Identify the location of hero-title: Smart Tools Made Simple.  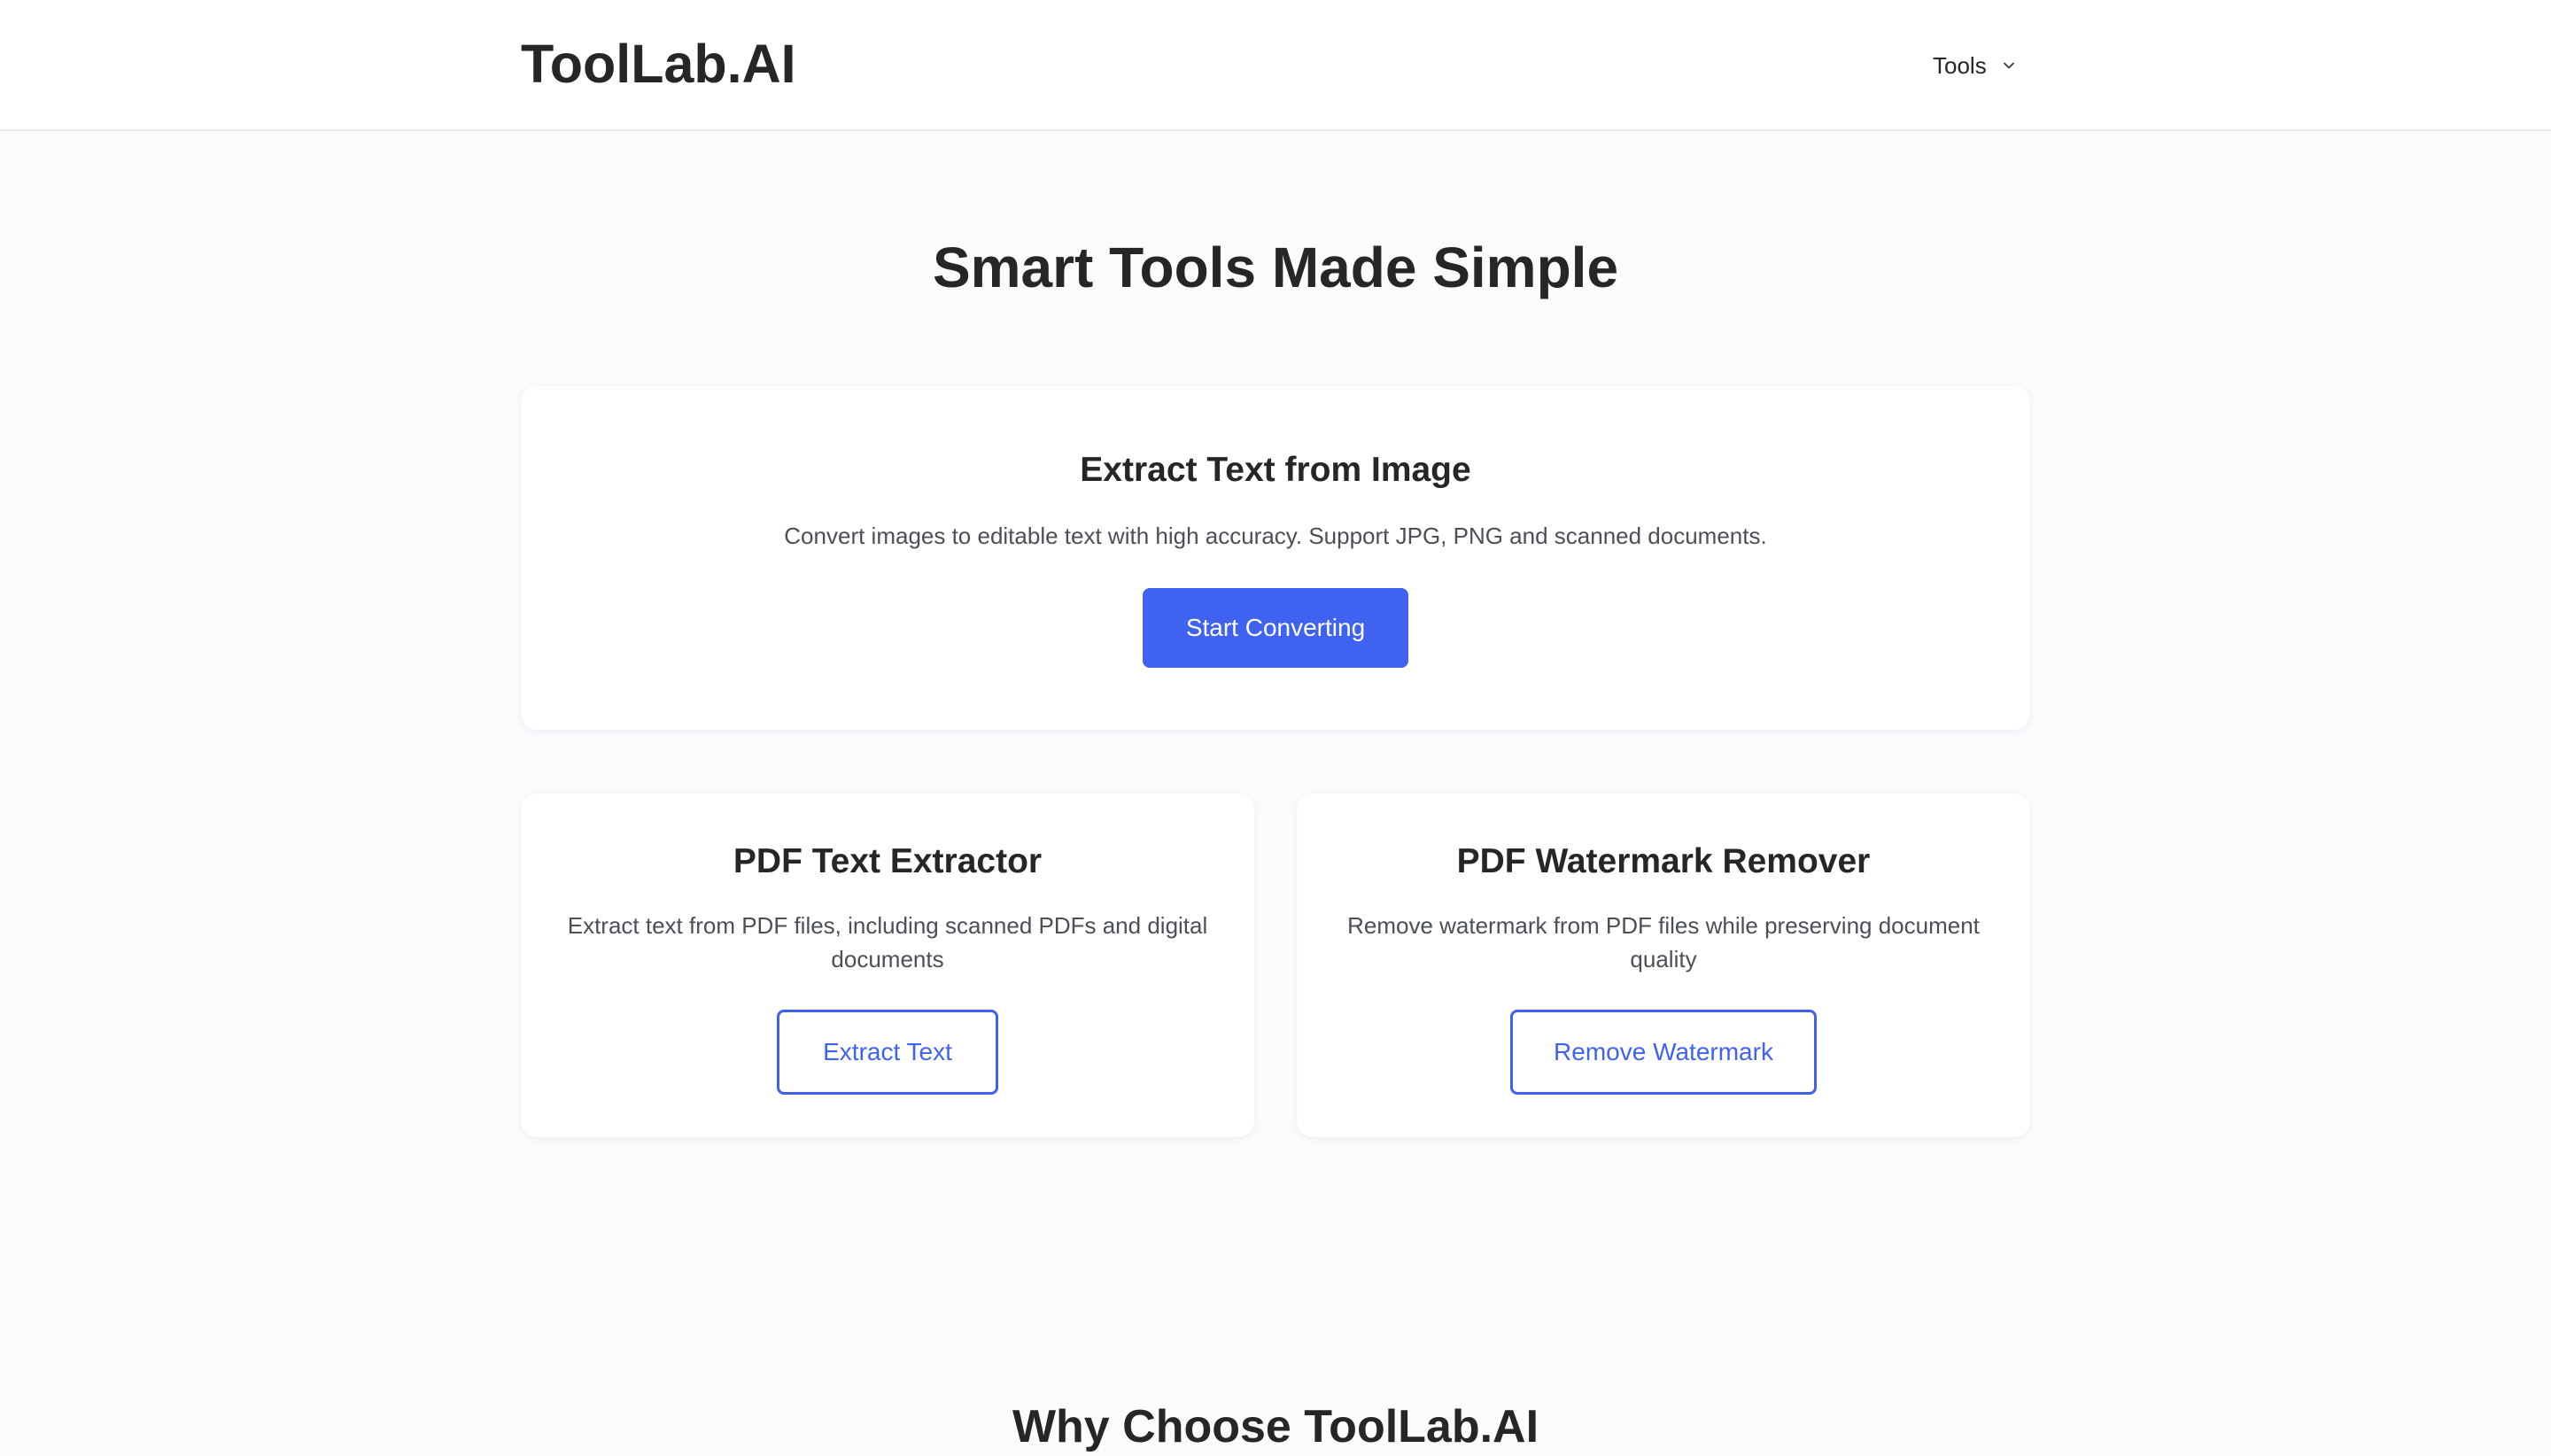
(1275, 267).